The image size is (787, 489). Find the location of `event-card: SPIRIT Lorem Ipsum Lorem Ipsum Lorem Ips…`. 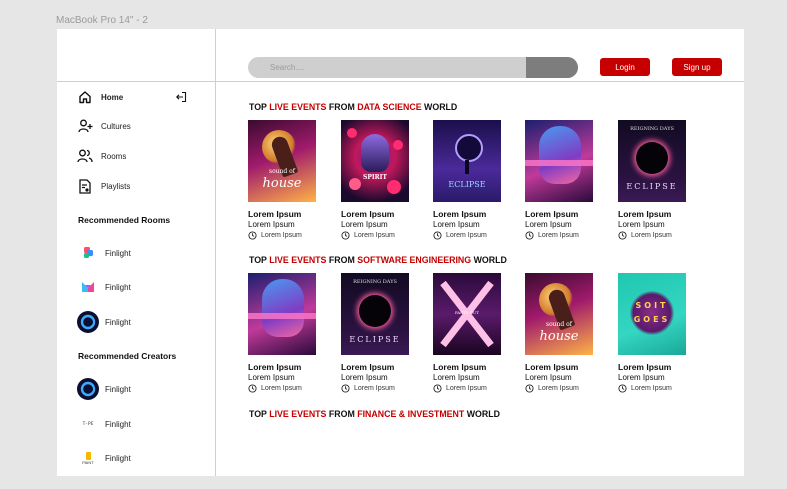

event-card: SPIRIT Lorem Ipsum Lorem Ipsum Lorem Ips… is located at coordinates (376, 180).